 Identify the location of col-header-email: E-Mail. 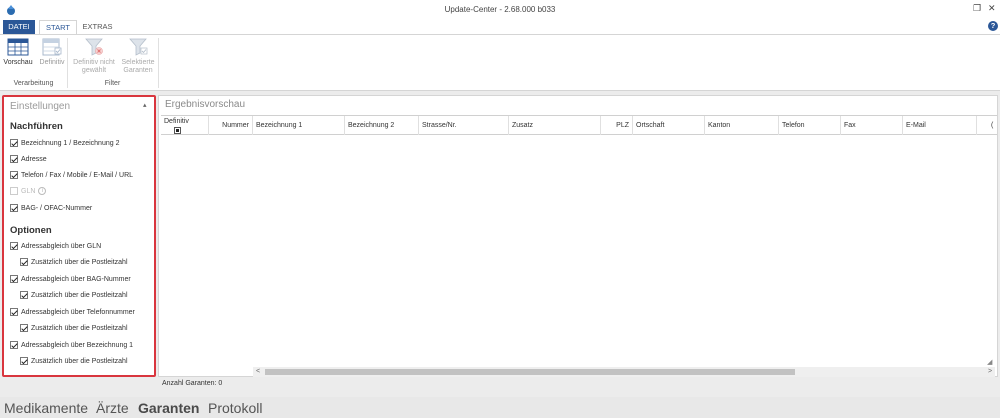
(940, 125).